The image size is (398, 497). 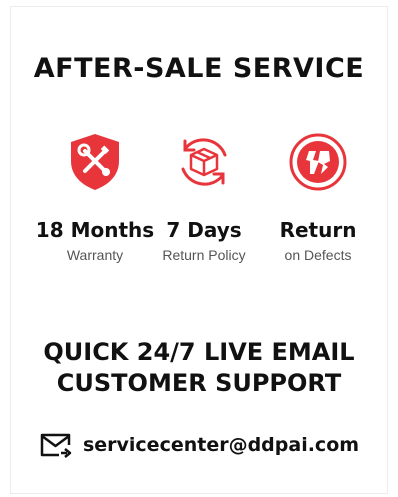 What do you see at coordinates (199, 68) in the screenshot?
I see `page-title: AFTER-SALE SERVICE` at bounding box center [199, 68].